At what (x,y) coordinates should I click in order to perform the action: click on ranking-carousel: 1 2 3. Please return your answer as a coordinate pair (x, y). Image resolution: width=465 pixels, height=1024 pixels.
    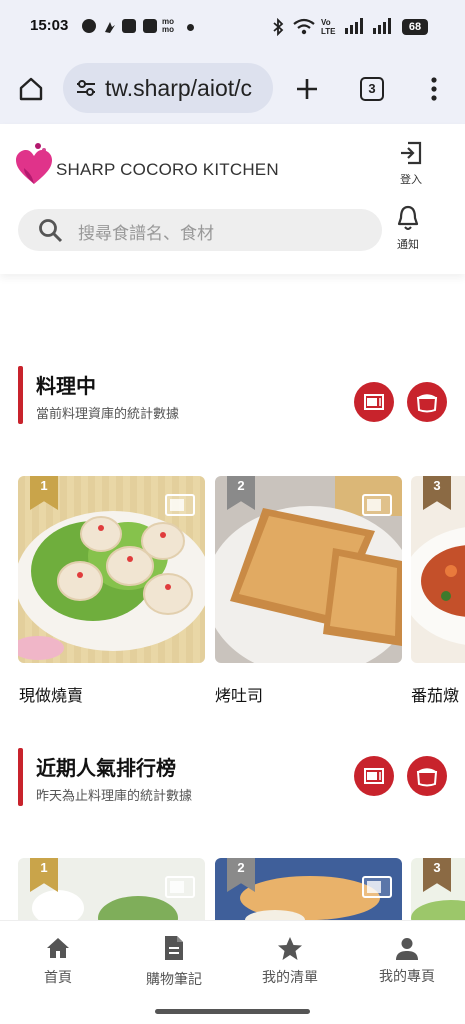
    Looking at the image, I should click on (232, 889).